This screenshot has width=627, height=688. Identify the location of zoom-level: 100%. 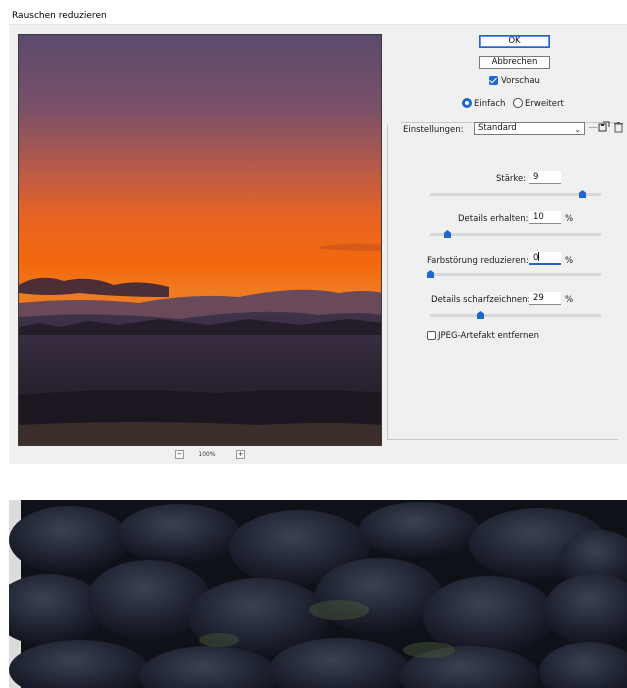
(207, 454).